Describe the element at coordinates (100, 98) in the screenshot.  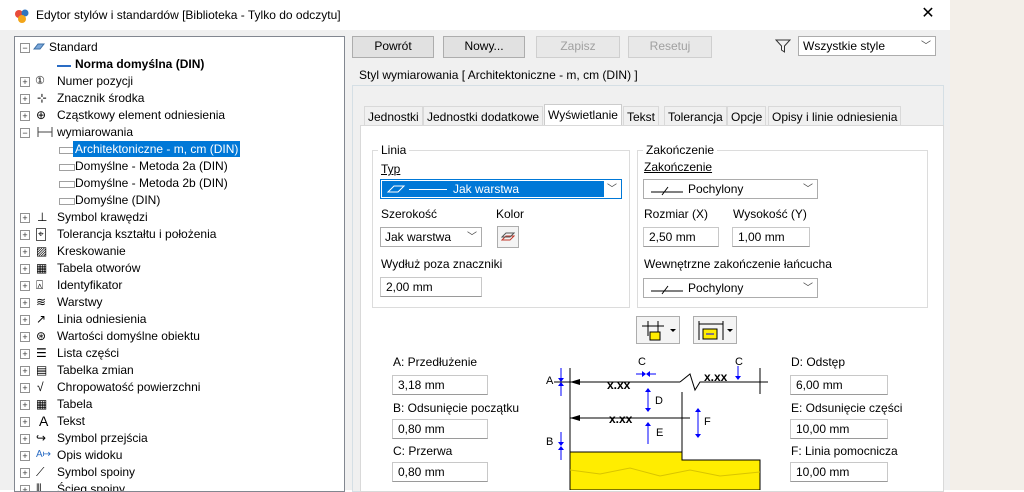
I see `tree-item-znacznik-srodka: Znacznik środka` at that location.